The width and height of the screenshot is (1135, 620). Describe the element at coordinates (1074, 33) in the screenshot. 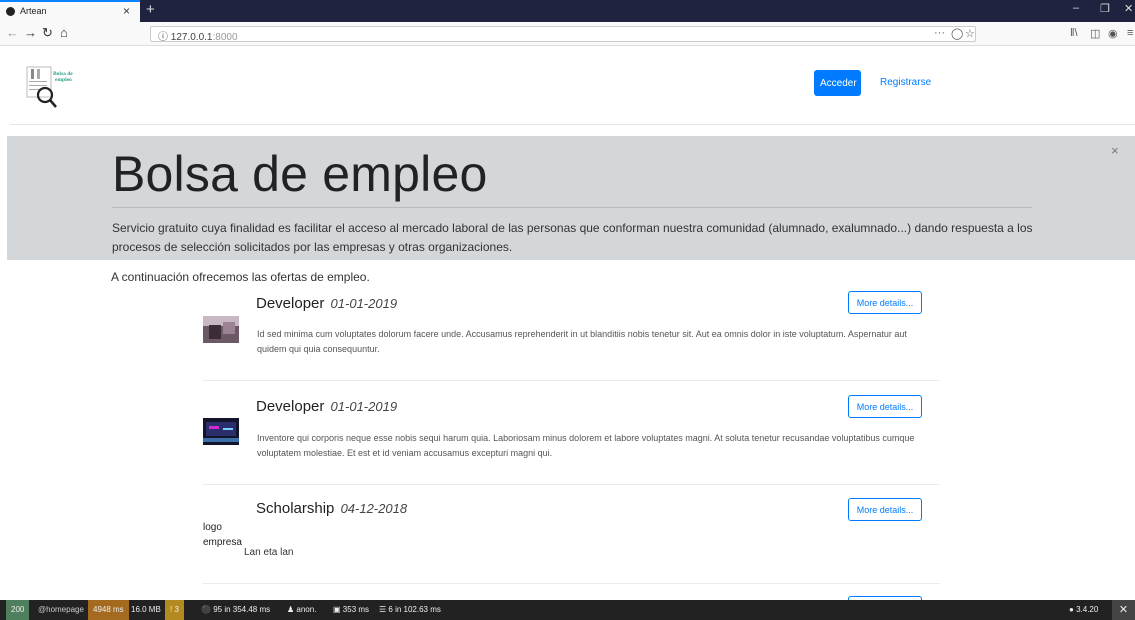

I see `library-icon: ‖\` at that location.